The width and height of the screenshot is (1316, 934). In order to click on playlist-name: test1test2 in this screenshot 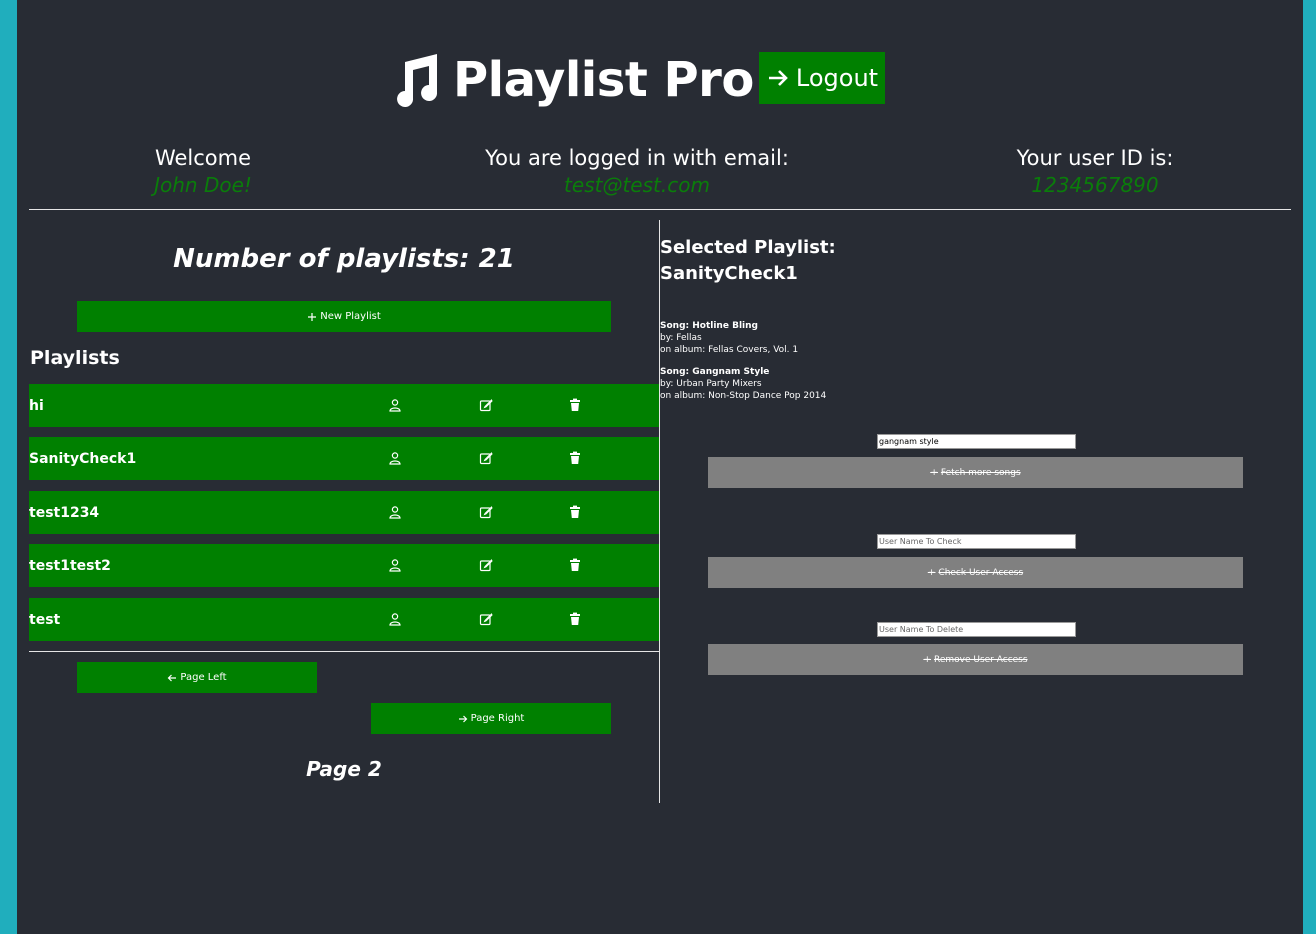, I will do `click(70, 565)`.